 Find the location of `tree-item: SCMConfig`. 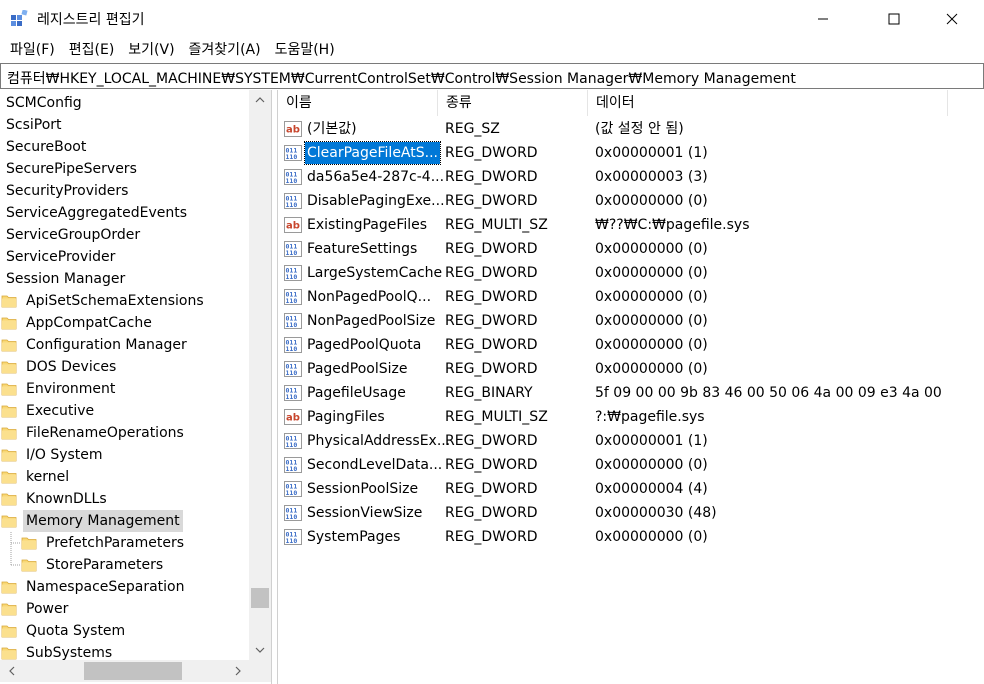

tree-item: SCMConfig is located at coordinates (124, 103).